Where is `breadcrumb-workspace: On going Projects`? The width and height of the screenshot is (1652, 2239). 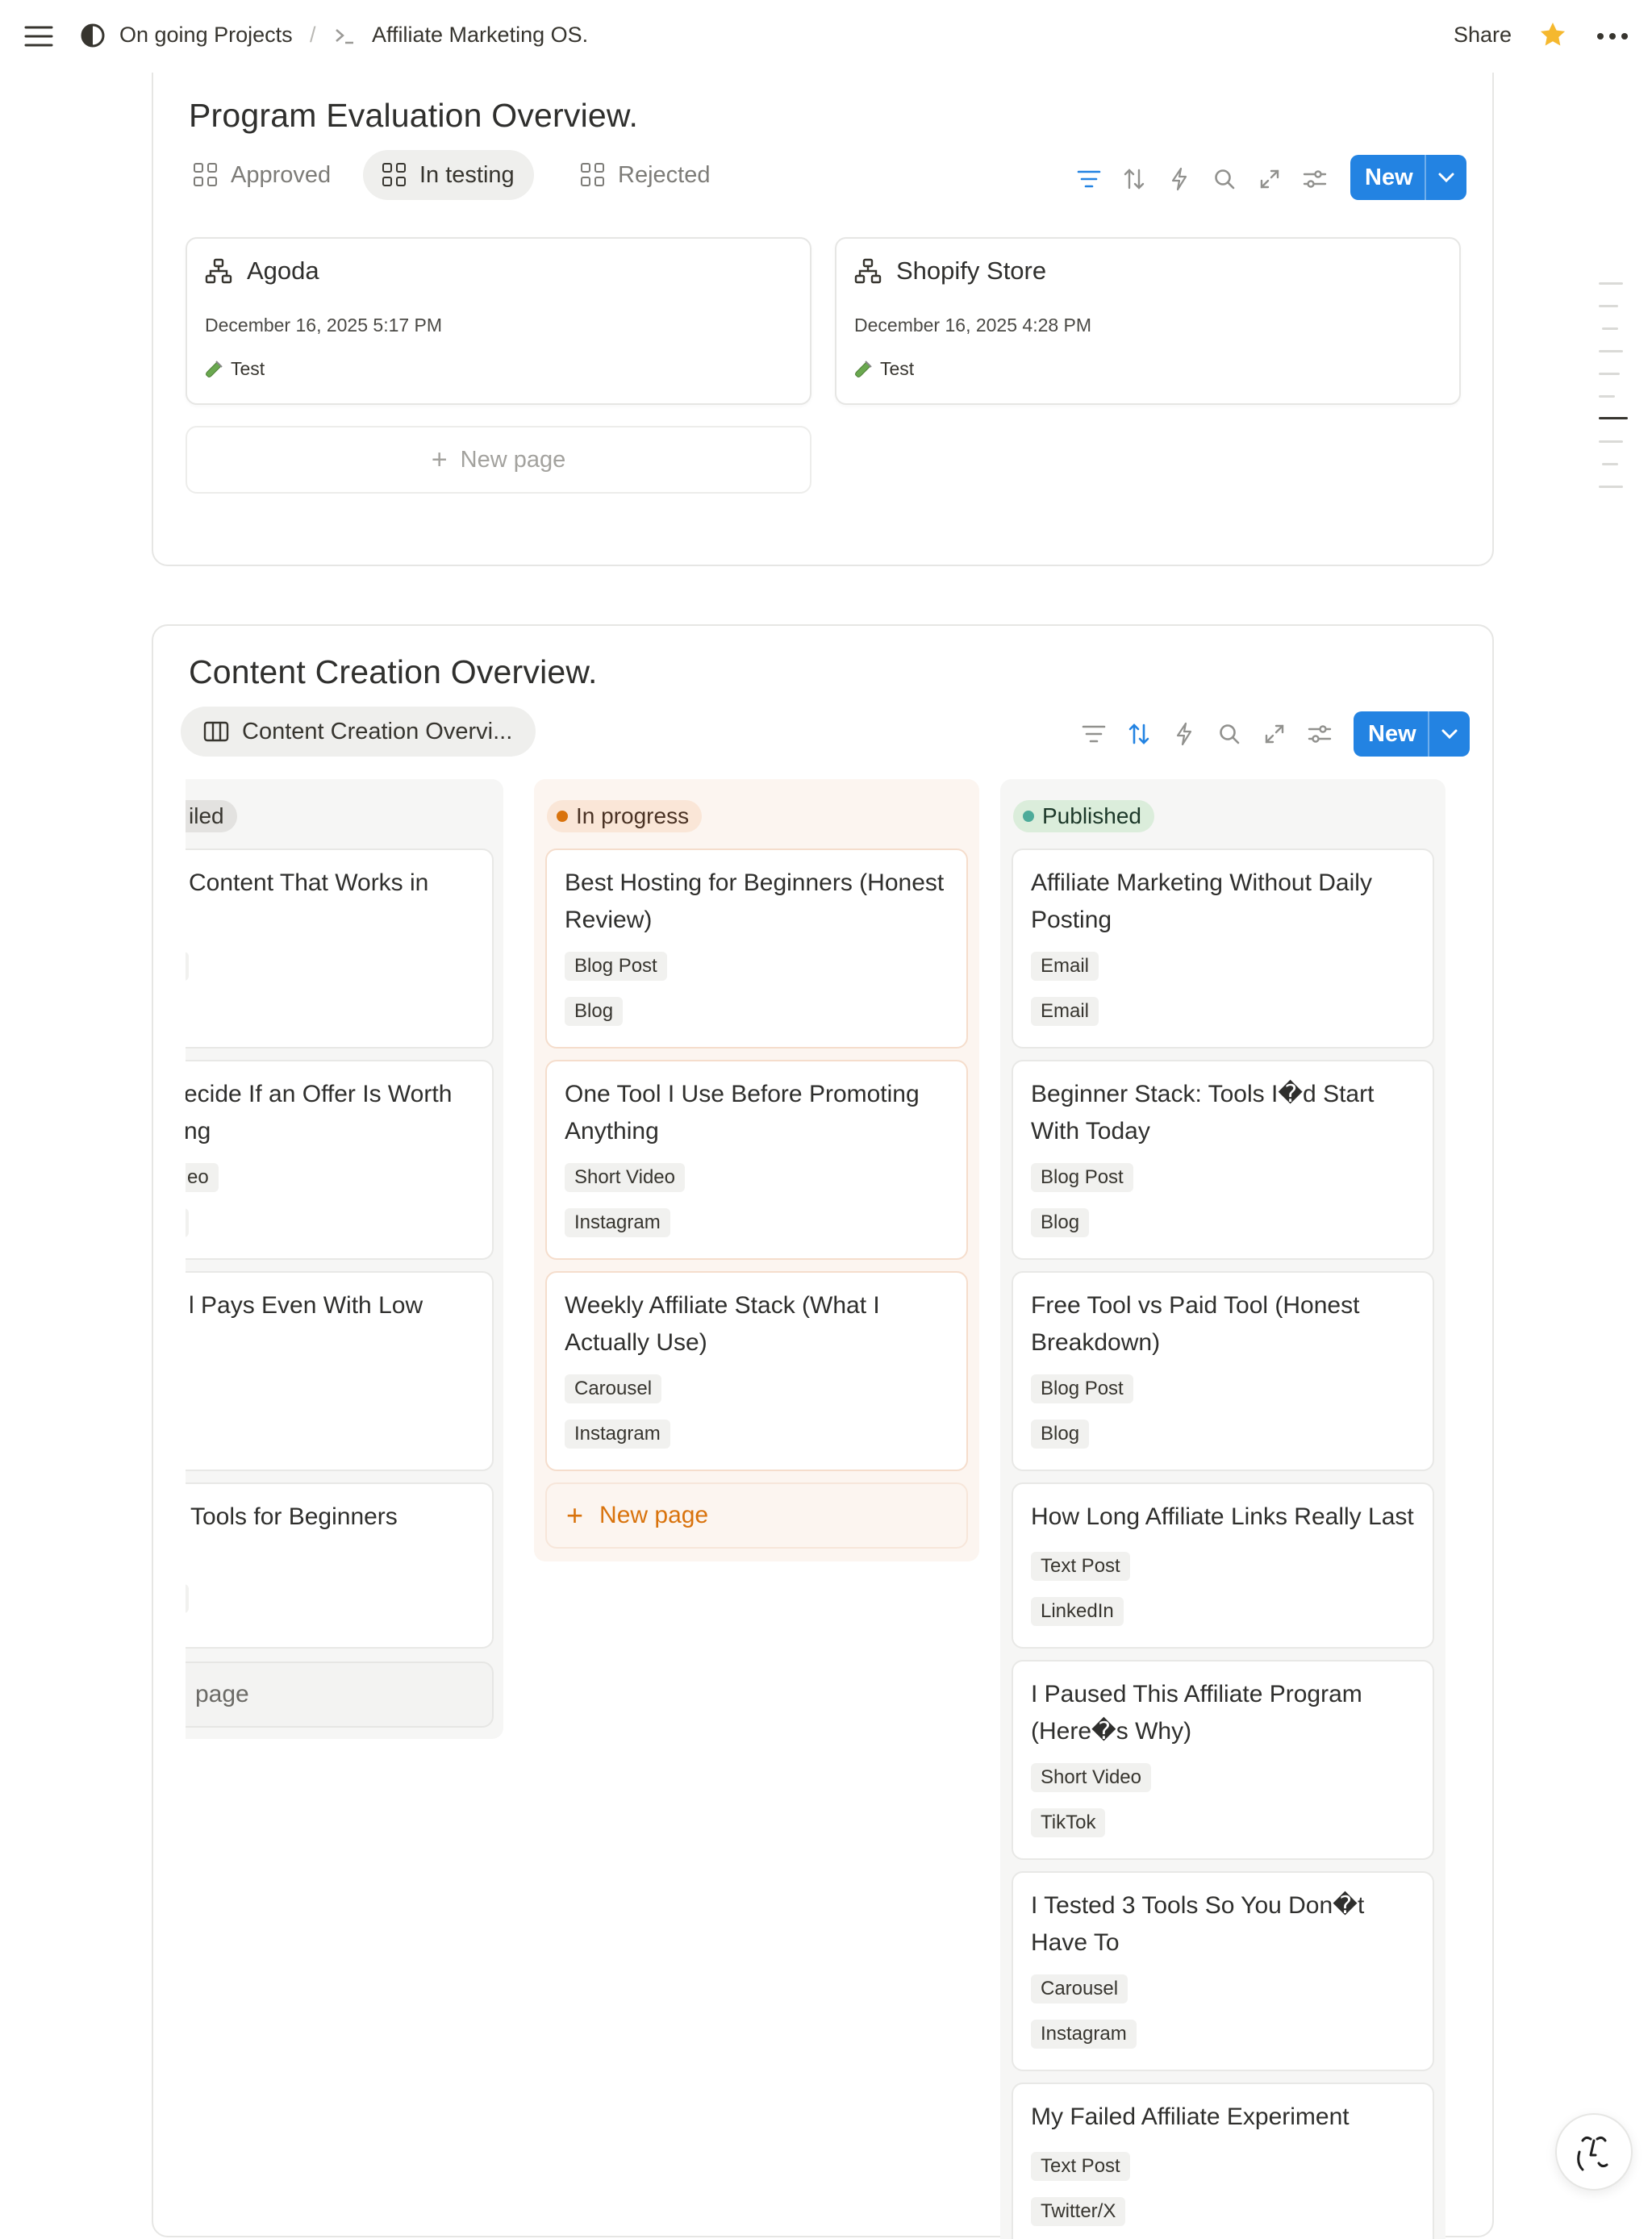 breadcrumb-workspace: On going Projects is located at coordinates (206, 35).